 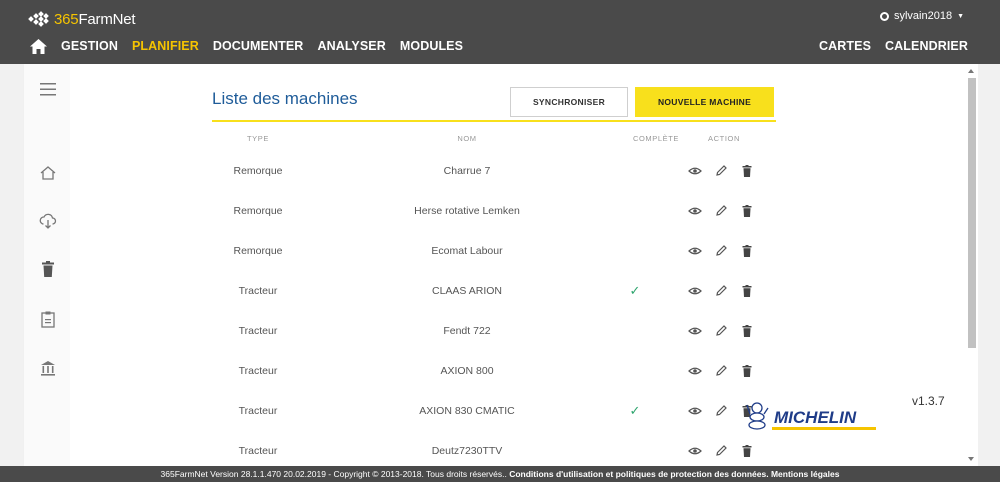 I want to click on trash-icon, so click(x=48, y=269).